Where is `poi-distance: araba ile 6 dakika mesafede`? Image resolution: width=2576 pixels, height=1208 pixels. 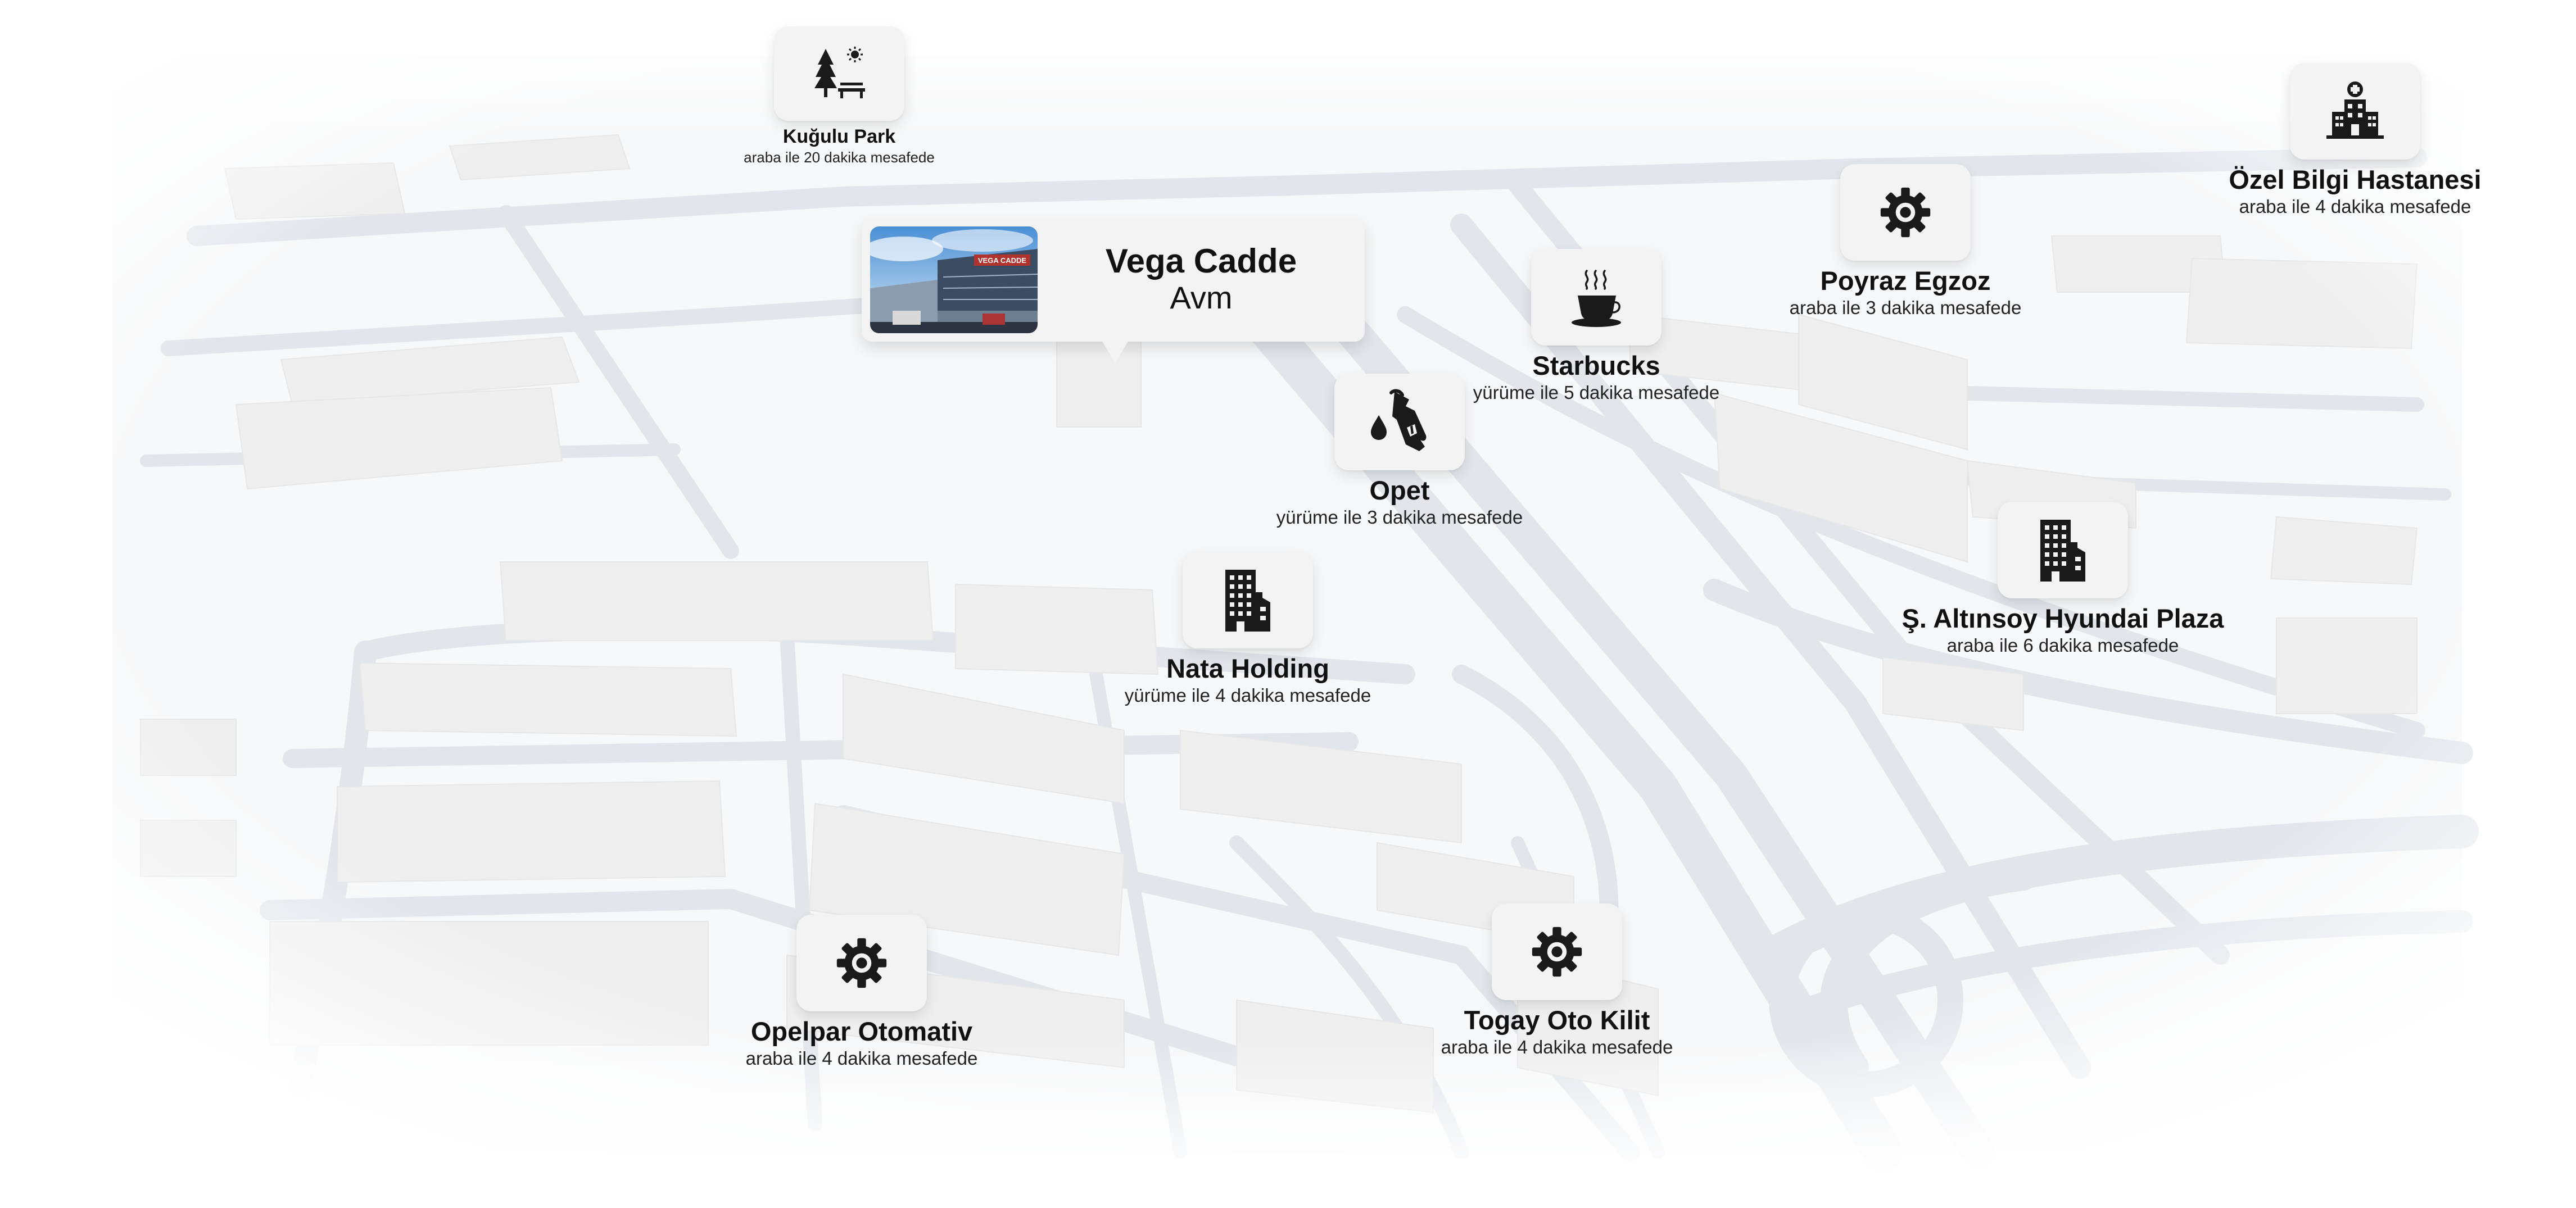
poi-distance: araba ile 6 dakika mesafede is located at coordinates (2062, 645).